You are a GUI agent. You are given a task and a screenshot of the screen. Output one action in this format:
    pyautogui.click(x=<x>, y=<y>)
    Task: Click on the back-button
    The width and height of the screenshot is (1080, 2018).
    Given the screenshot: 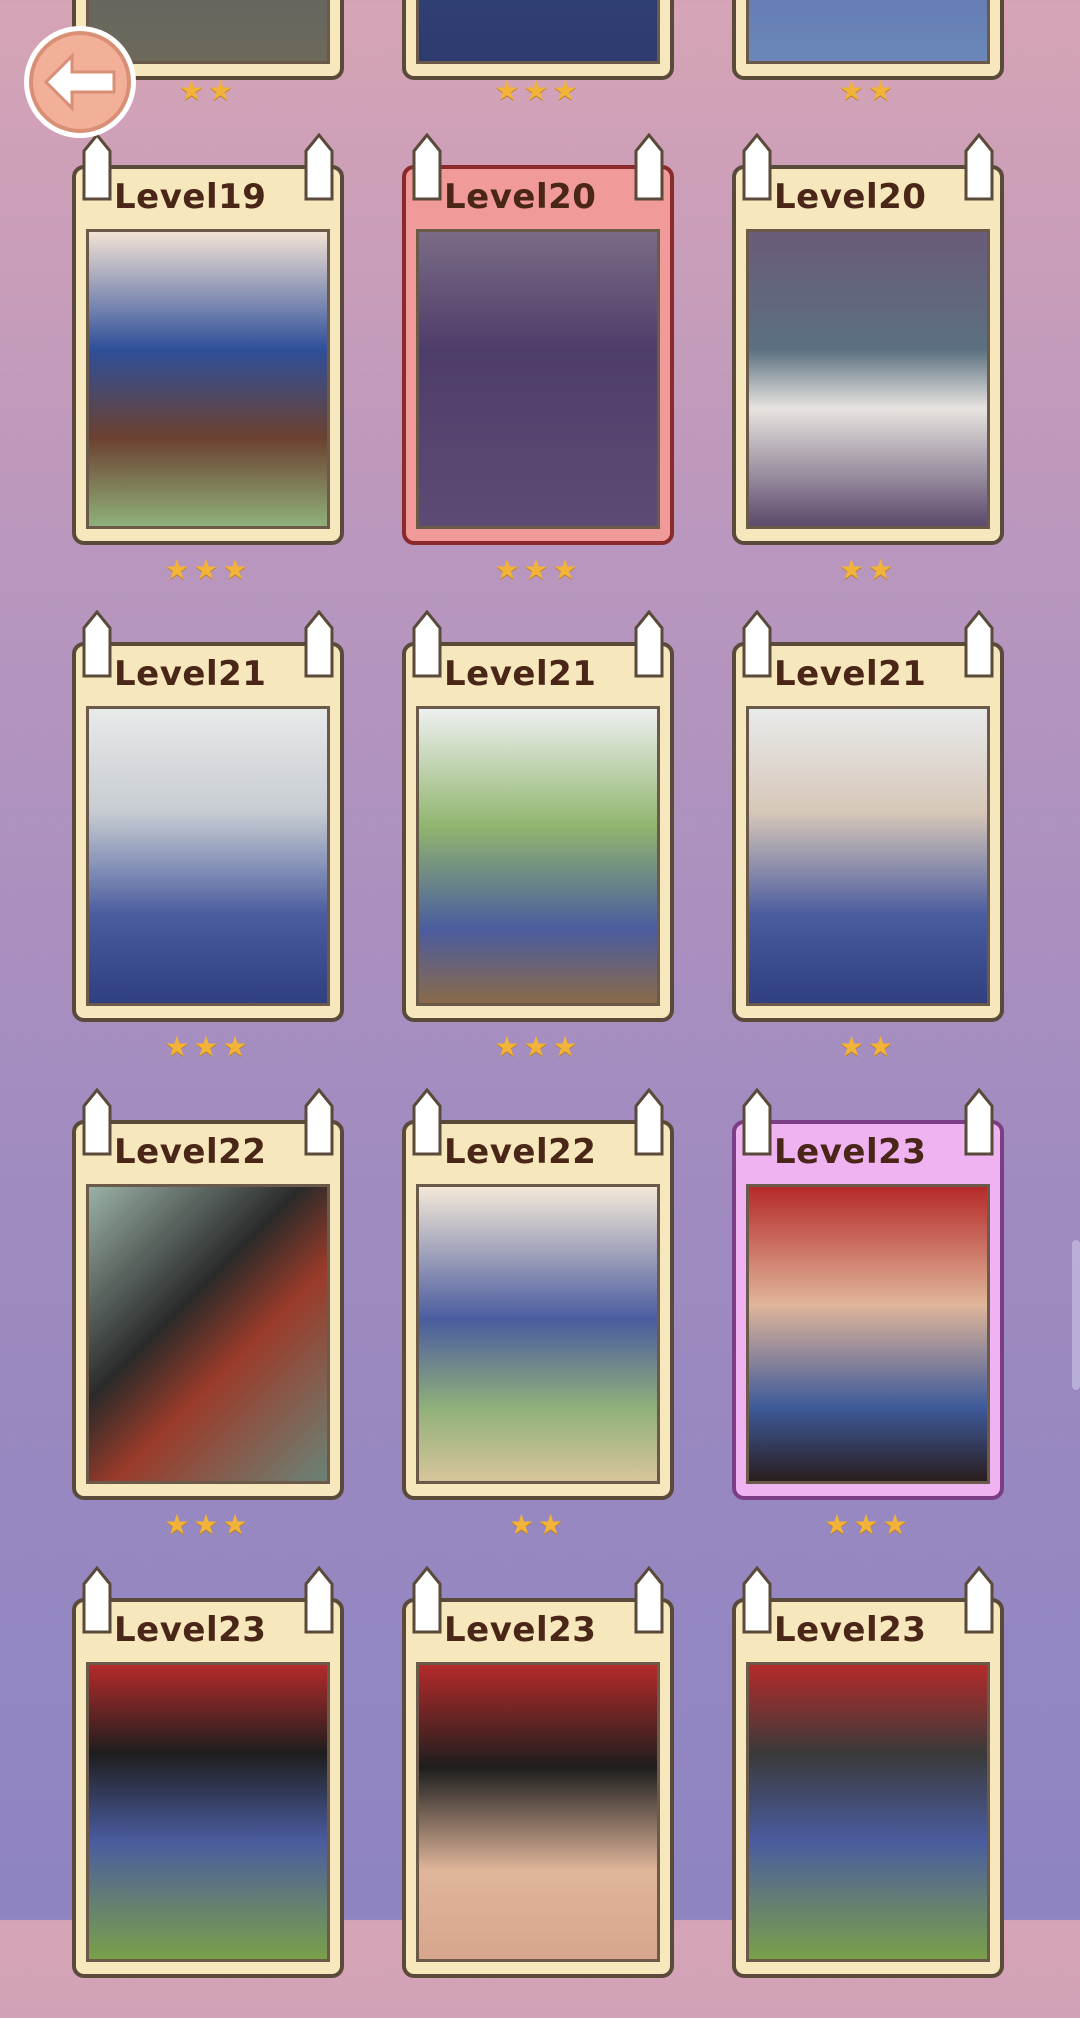 What is the action you would take?
    pyautogui.click(x=80, y=82)
    